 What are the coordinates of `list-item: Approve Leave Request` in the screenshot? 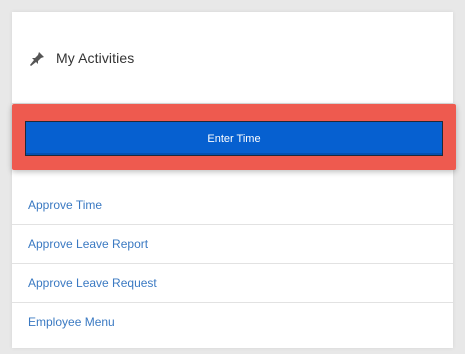 It's located at (232, 283).